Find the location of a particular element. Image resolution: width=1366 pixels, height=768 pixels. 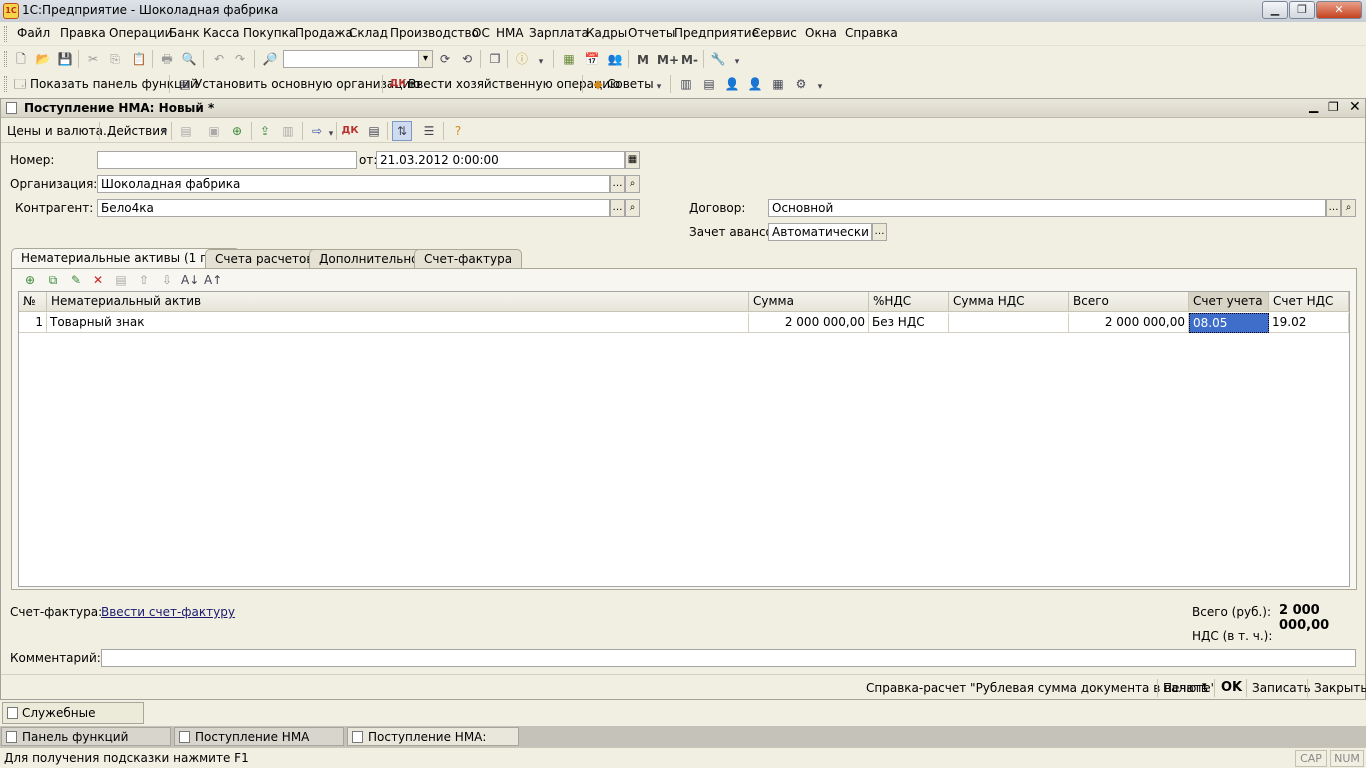

menu-production: Производство is located at coordinates (434, 33).